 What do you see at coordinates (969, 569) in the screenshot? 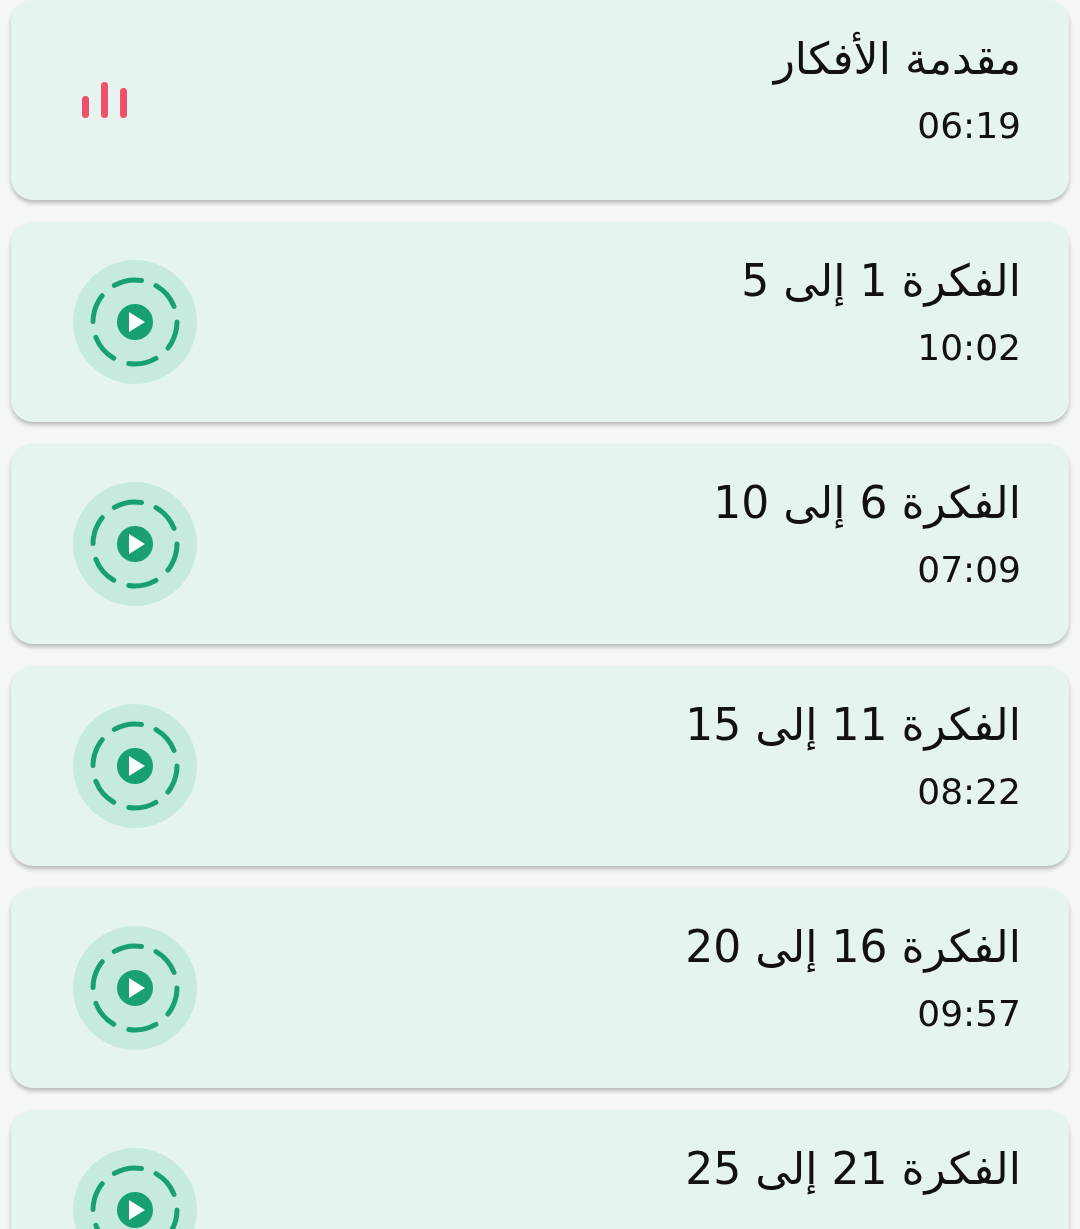
I see `track-duration: 07:09` at bounding box center [969, 569].